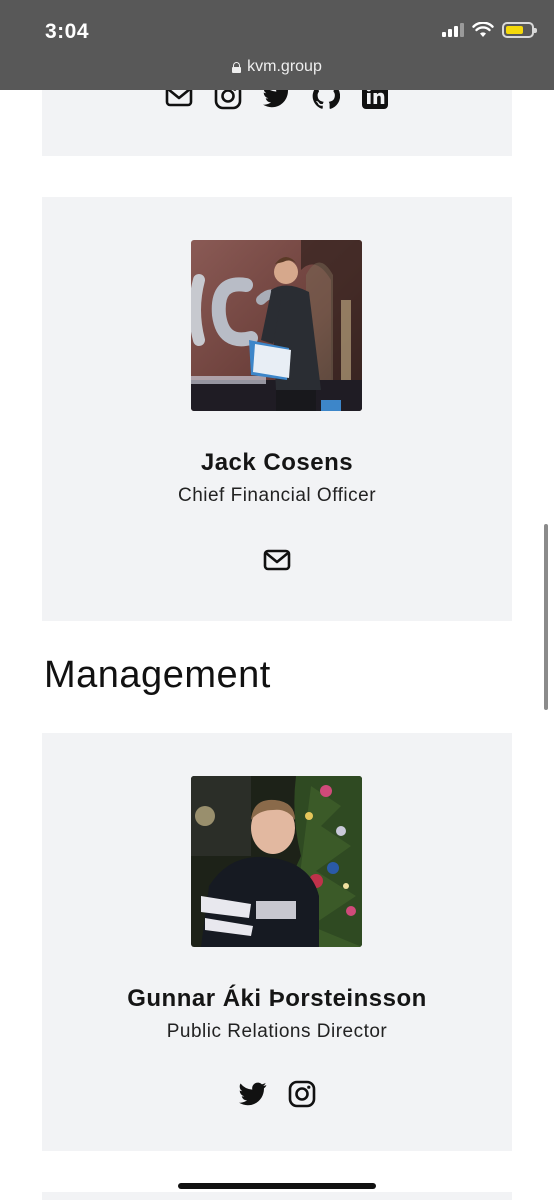  What do you see at coordinates (252, 1094) in the screenshot?
I see `twitter-icon` at bounding box center [252, 1094].